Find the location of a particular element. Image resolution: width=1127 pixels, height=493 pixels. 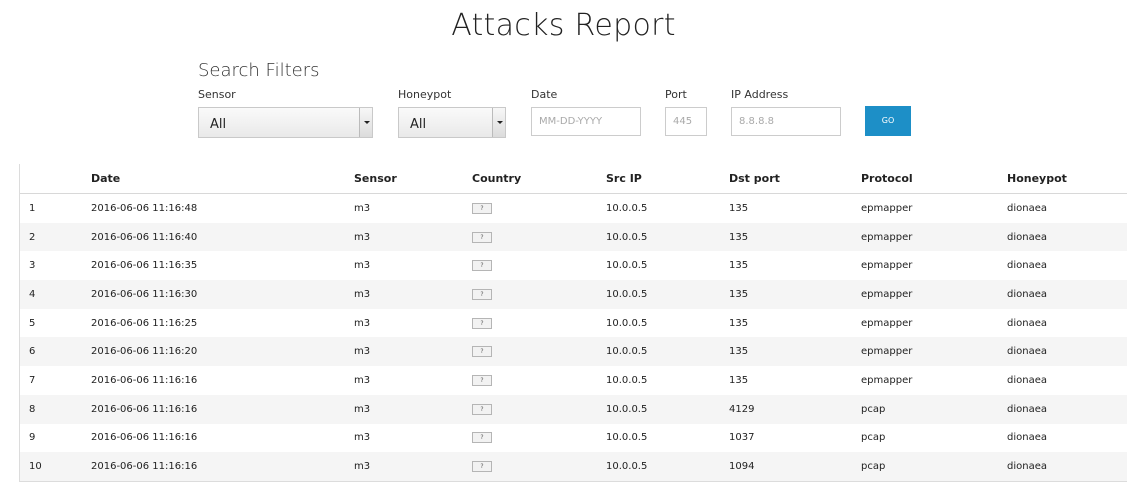

row-index: 2 is located at coordinates (32, 237).